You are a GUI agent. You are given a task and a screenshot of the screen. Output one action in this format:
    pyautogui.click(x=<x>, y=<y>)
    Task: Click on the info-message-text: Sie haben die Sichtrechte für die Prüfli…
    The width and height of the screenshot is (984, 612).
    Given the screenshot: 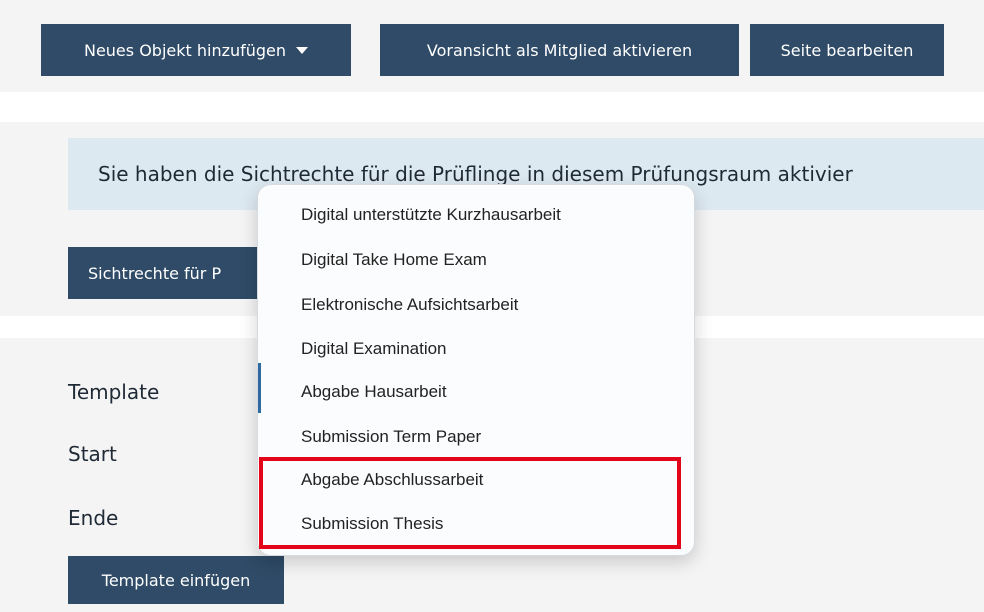 What is the action you would take?
    pyautogui.click(x=475, y=174)
    